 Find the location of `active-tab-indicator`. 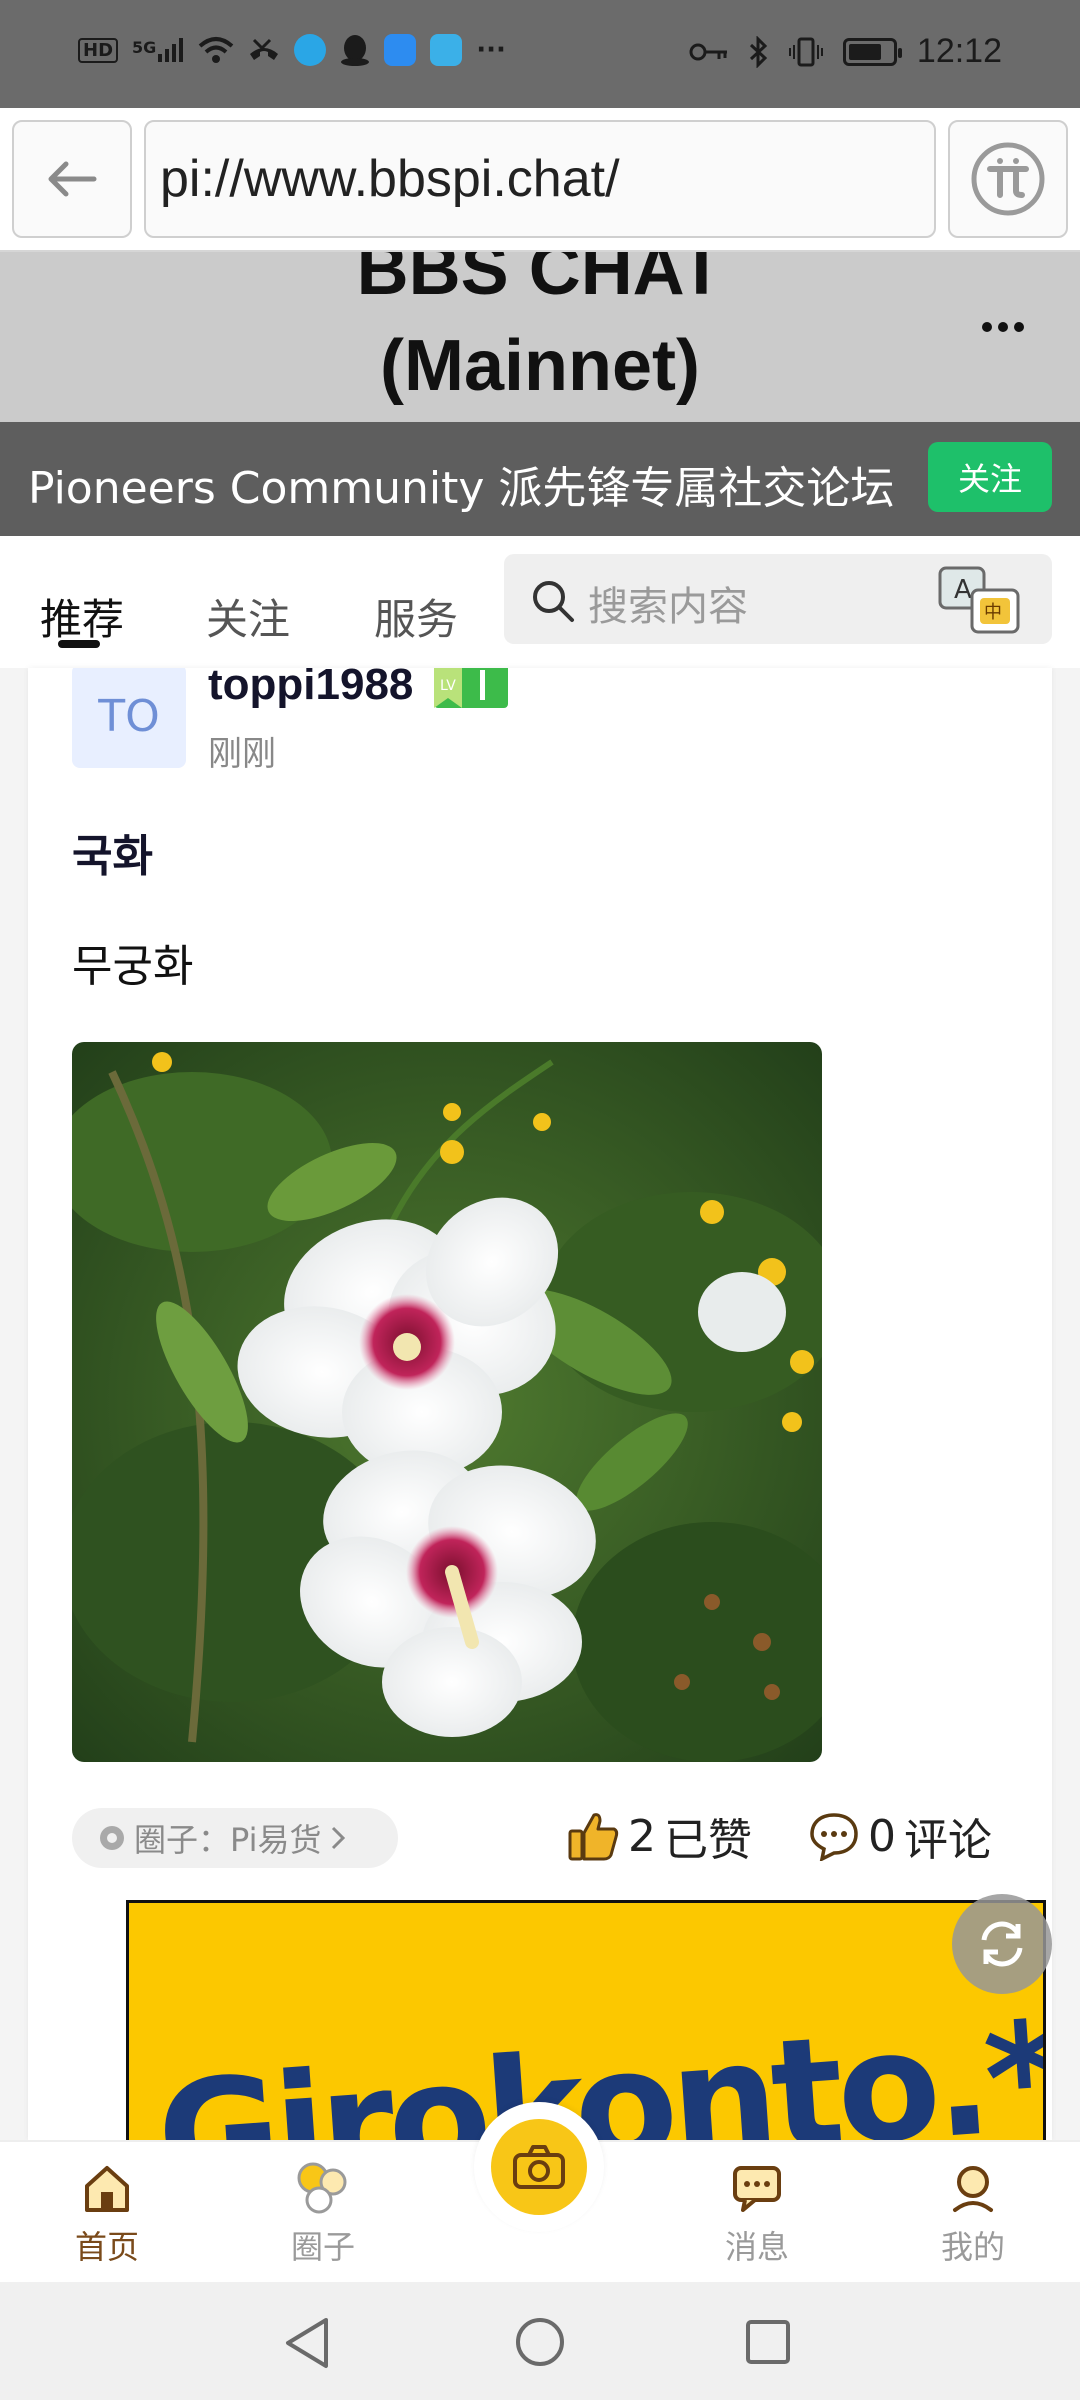

active-tab-indicator is located at coordinates (79, 644).